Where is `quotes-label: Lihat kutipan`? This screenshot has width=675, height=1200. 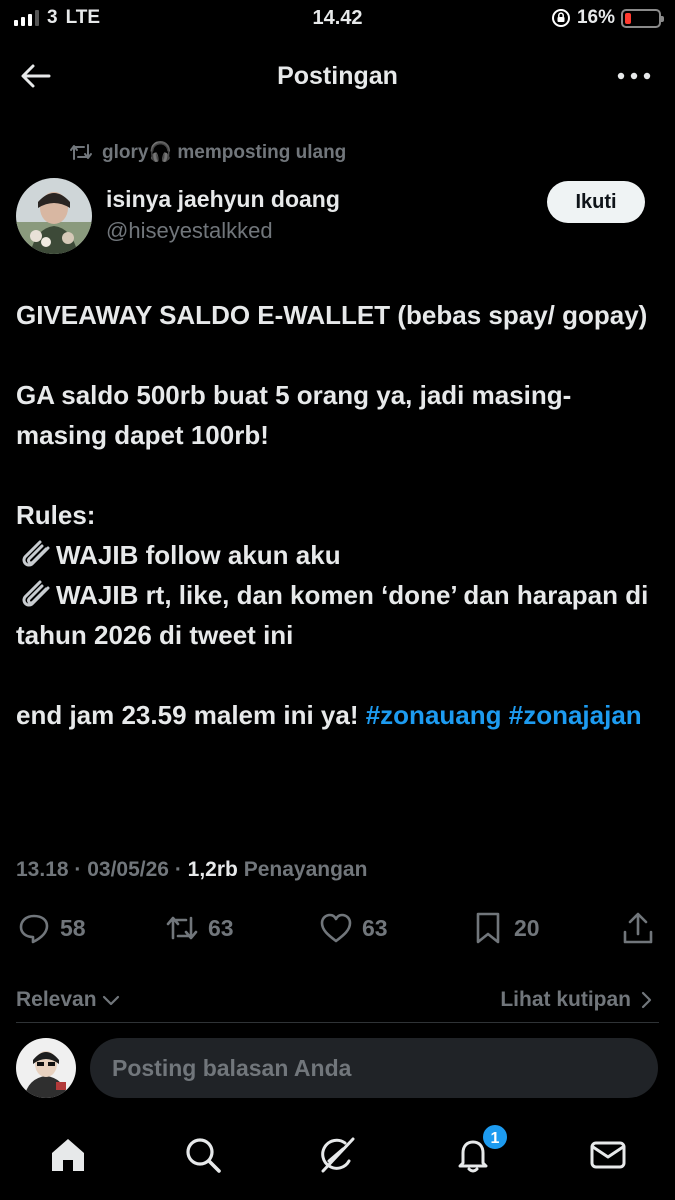 quotes-label: Lihat kutipan is located at coordinates (565, 999).